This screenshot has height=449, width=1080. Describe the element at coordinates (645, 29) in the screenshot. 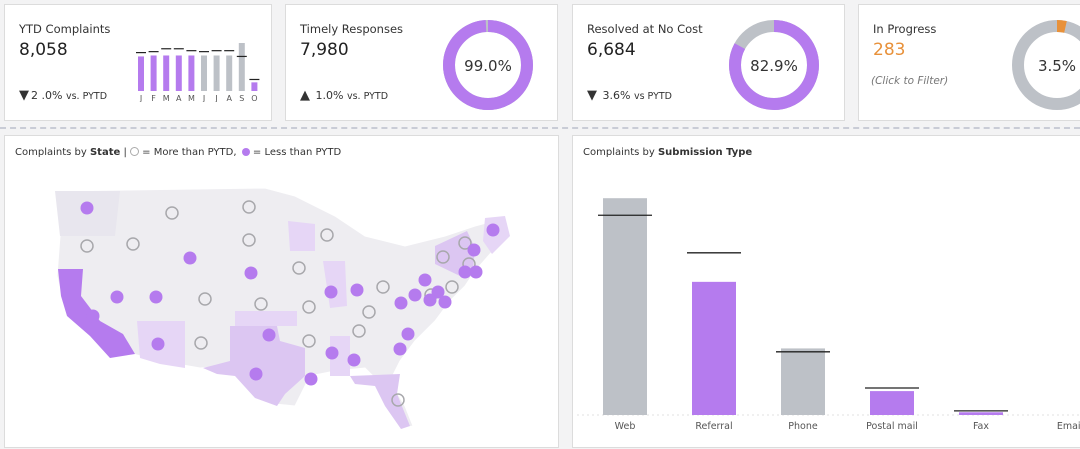

I see `kpi-title: Resolved at No Cost` at that location.